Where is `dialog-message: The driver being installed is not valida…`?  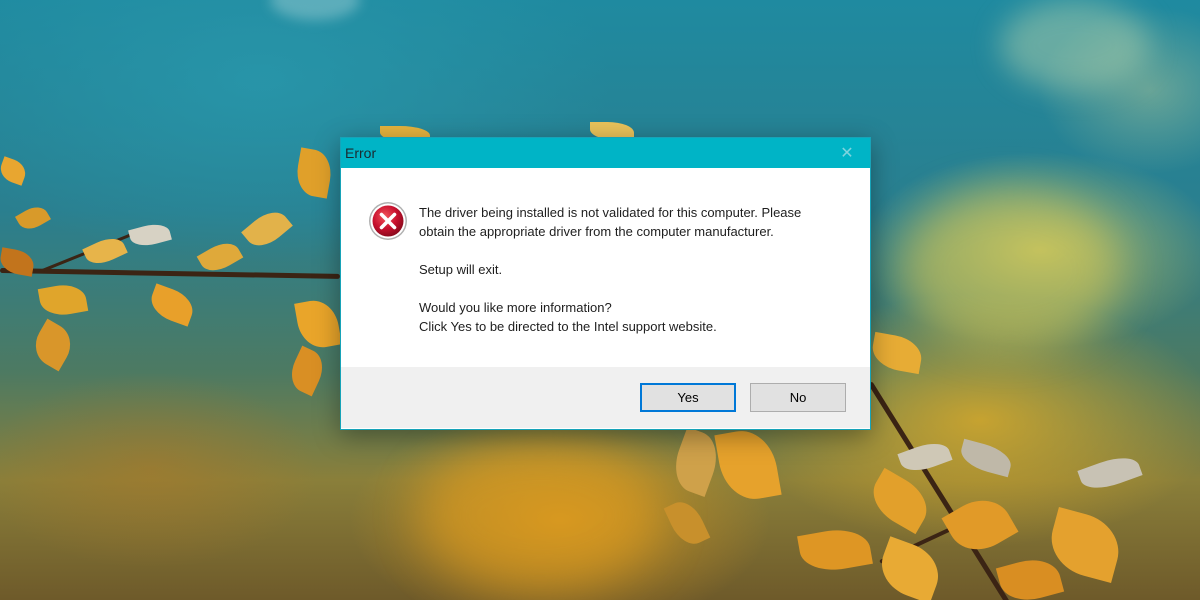
dialog-message: The driver being installed is not valida… is located at coordinates (629, 269).